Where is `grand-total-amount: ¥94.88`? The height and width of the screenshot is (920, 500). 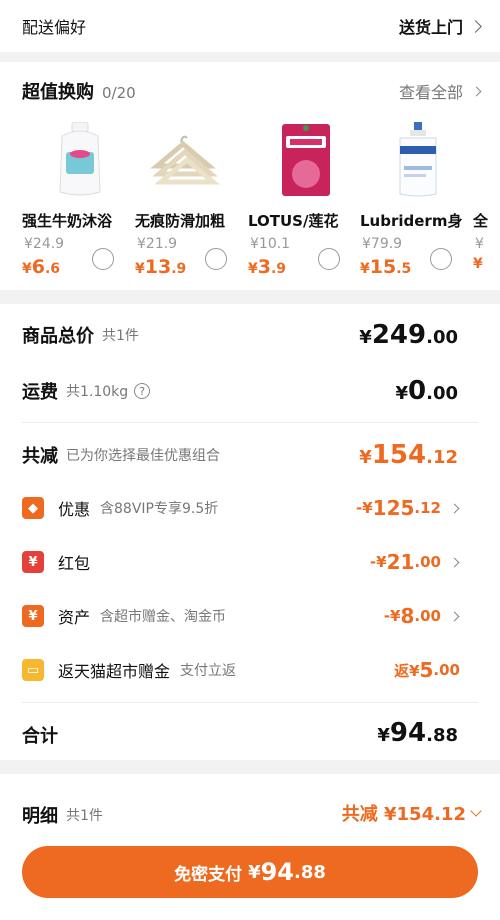
grand-total-amount: ¥94.88 is located at coordinates (417, 733).